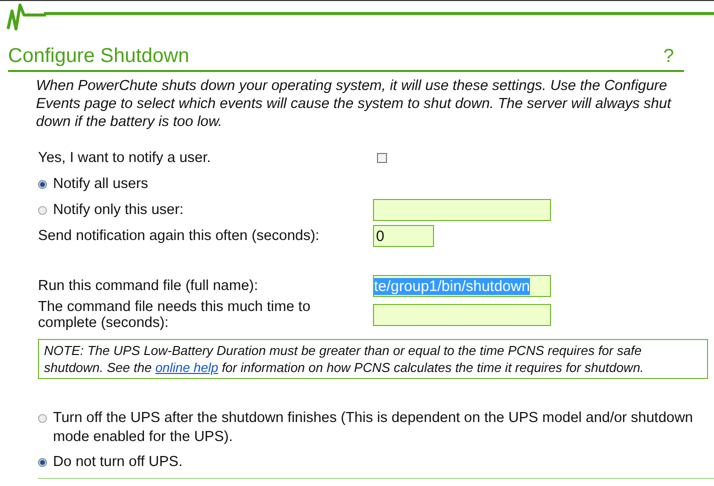  Describe the element at coordinates (382, 158) in the screenshot. I see `notify-checkbox` at that location.